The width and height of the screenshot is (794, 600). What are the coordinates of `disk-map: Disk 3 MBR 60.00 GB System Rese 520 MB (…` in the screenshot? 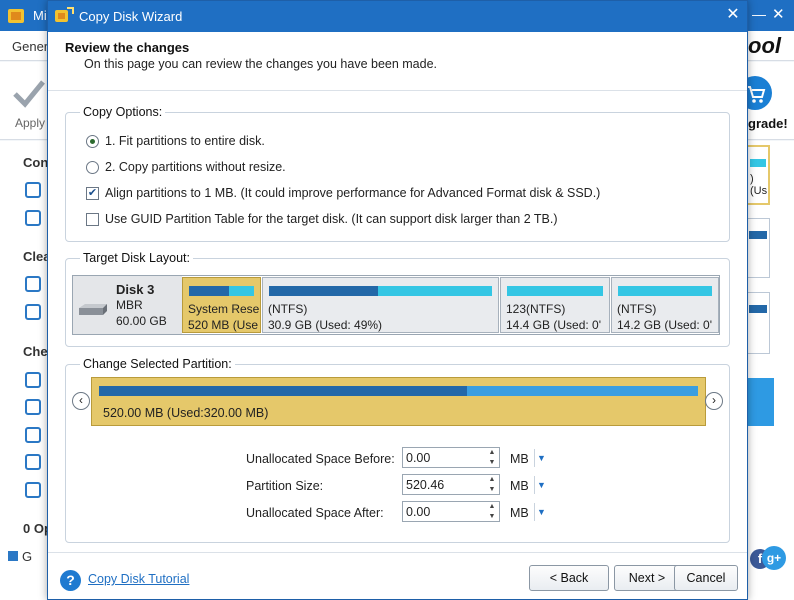 It's located at (396, 305).